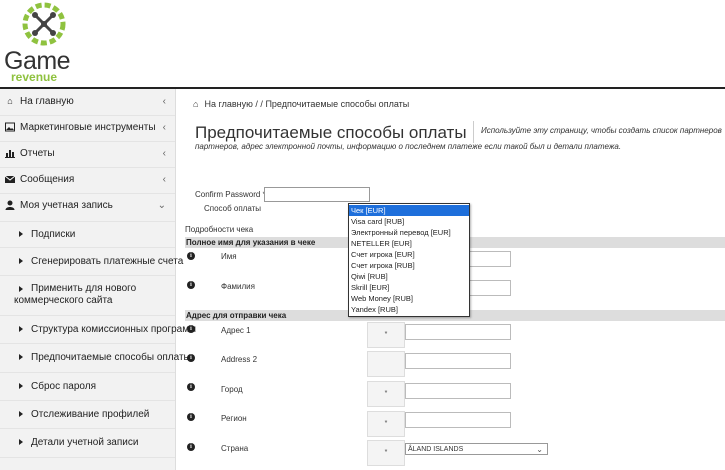 Image resolution: width=725 pixels, height=470 pixels. What do you see at coordinates (409, 221) in the screenshot?
I see `payment-option: Visa card [RUB]` at bounding box center [409, 221].